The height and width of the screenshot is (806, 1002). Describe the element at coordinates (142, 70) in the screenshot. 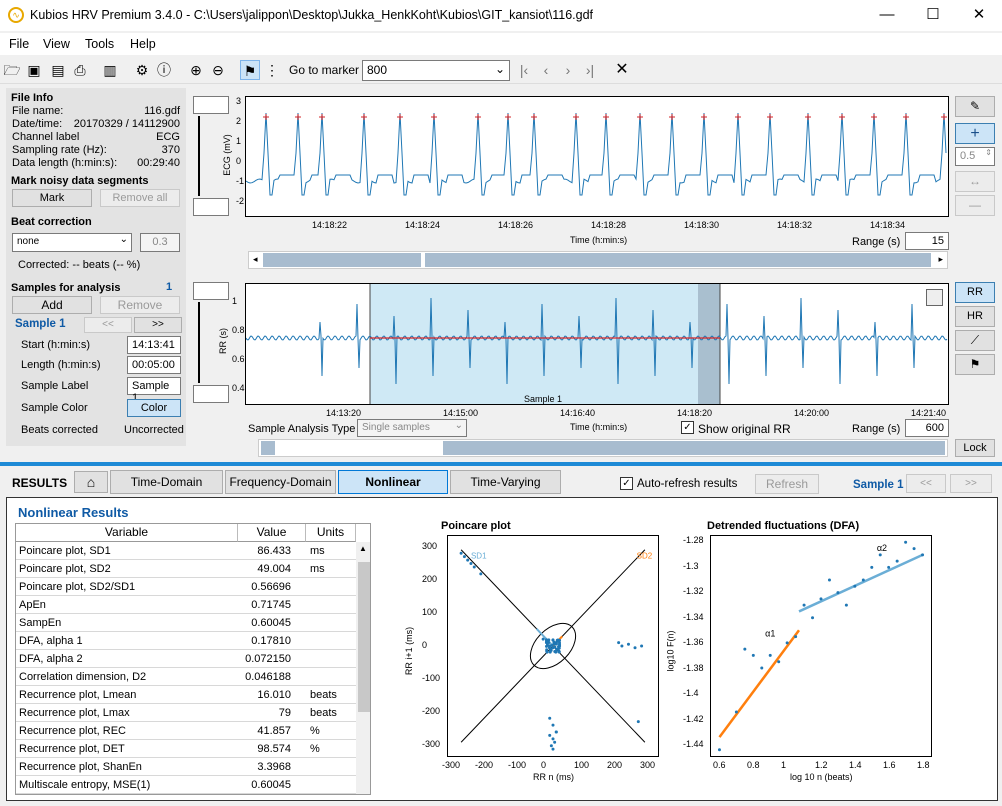

I see `gear-icon: ⚙` at that location.